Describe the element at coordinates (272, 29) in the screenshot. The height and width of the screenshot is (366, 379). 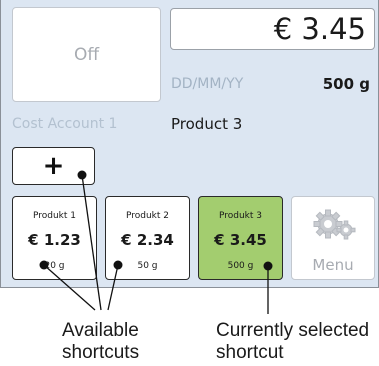
I see `price-display: € 3.45` at that location.